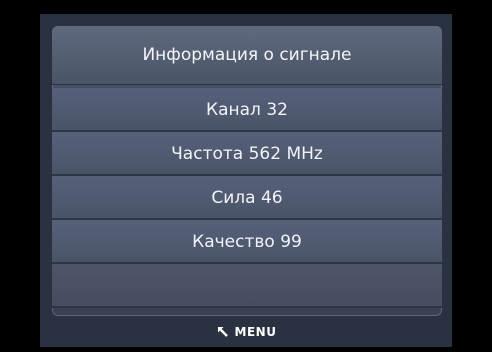  What do you see at coordinates (255, 331) in the screenshot?
I see `menu-label: MENU` at bounding box center [255, 331].